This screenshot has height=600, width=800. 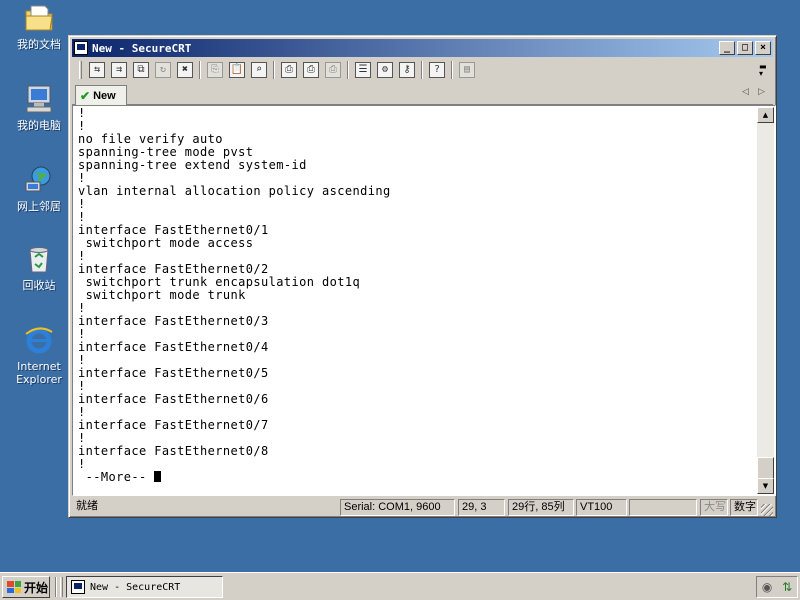 I want to click on print-setup-icon: ⎙, so click(x=333, y=70).